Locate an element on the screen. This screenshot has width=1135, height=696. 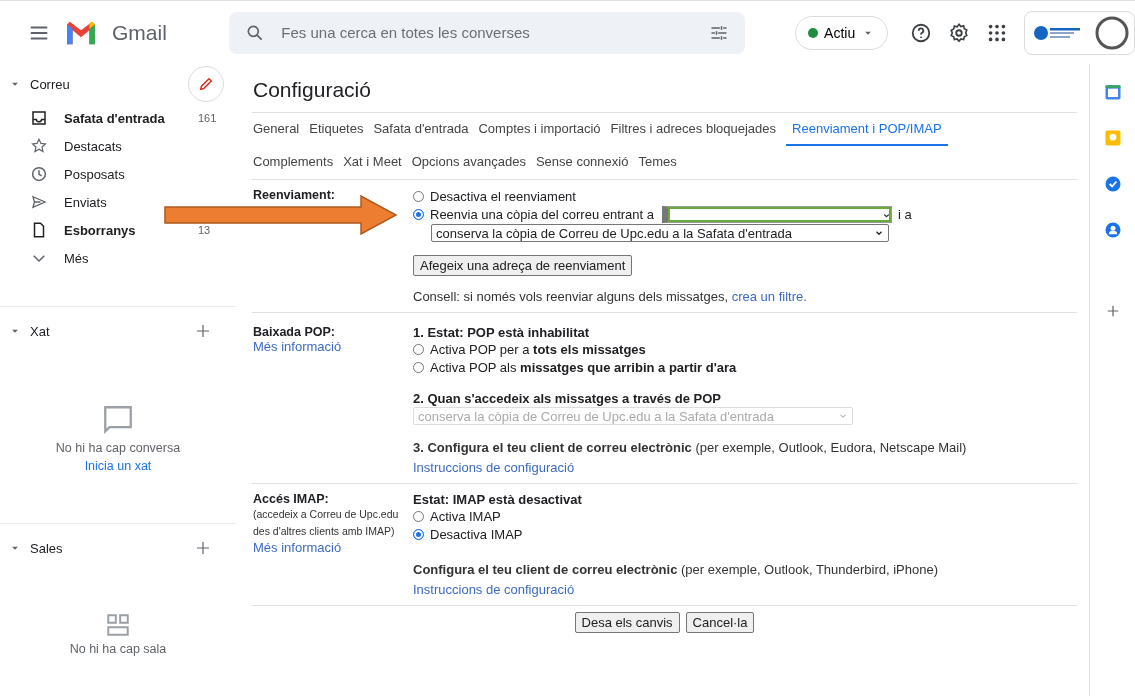
step-text: 3. Configura el teu client de correu electrònic (per exemple, Outlook, Eudora, Netscape Mail) is located at coordinates (690, 447).